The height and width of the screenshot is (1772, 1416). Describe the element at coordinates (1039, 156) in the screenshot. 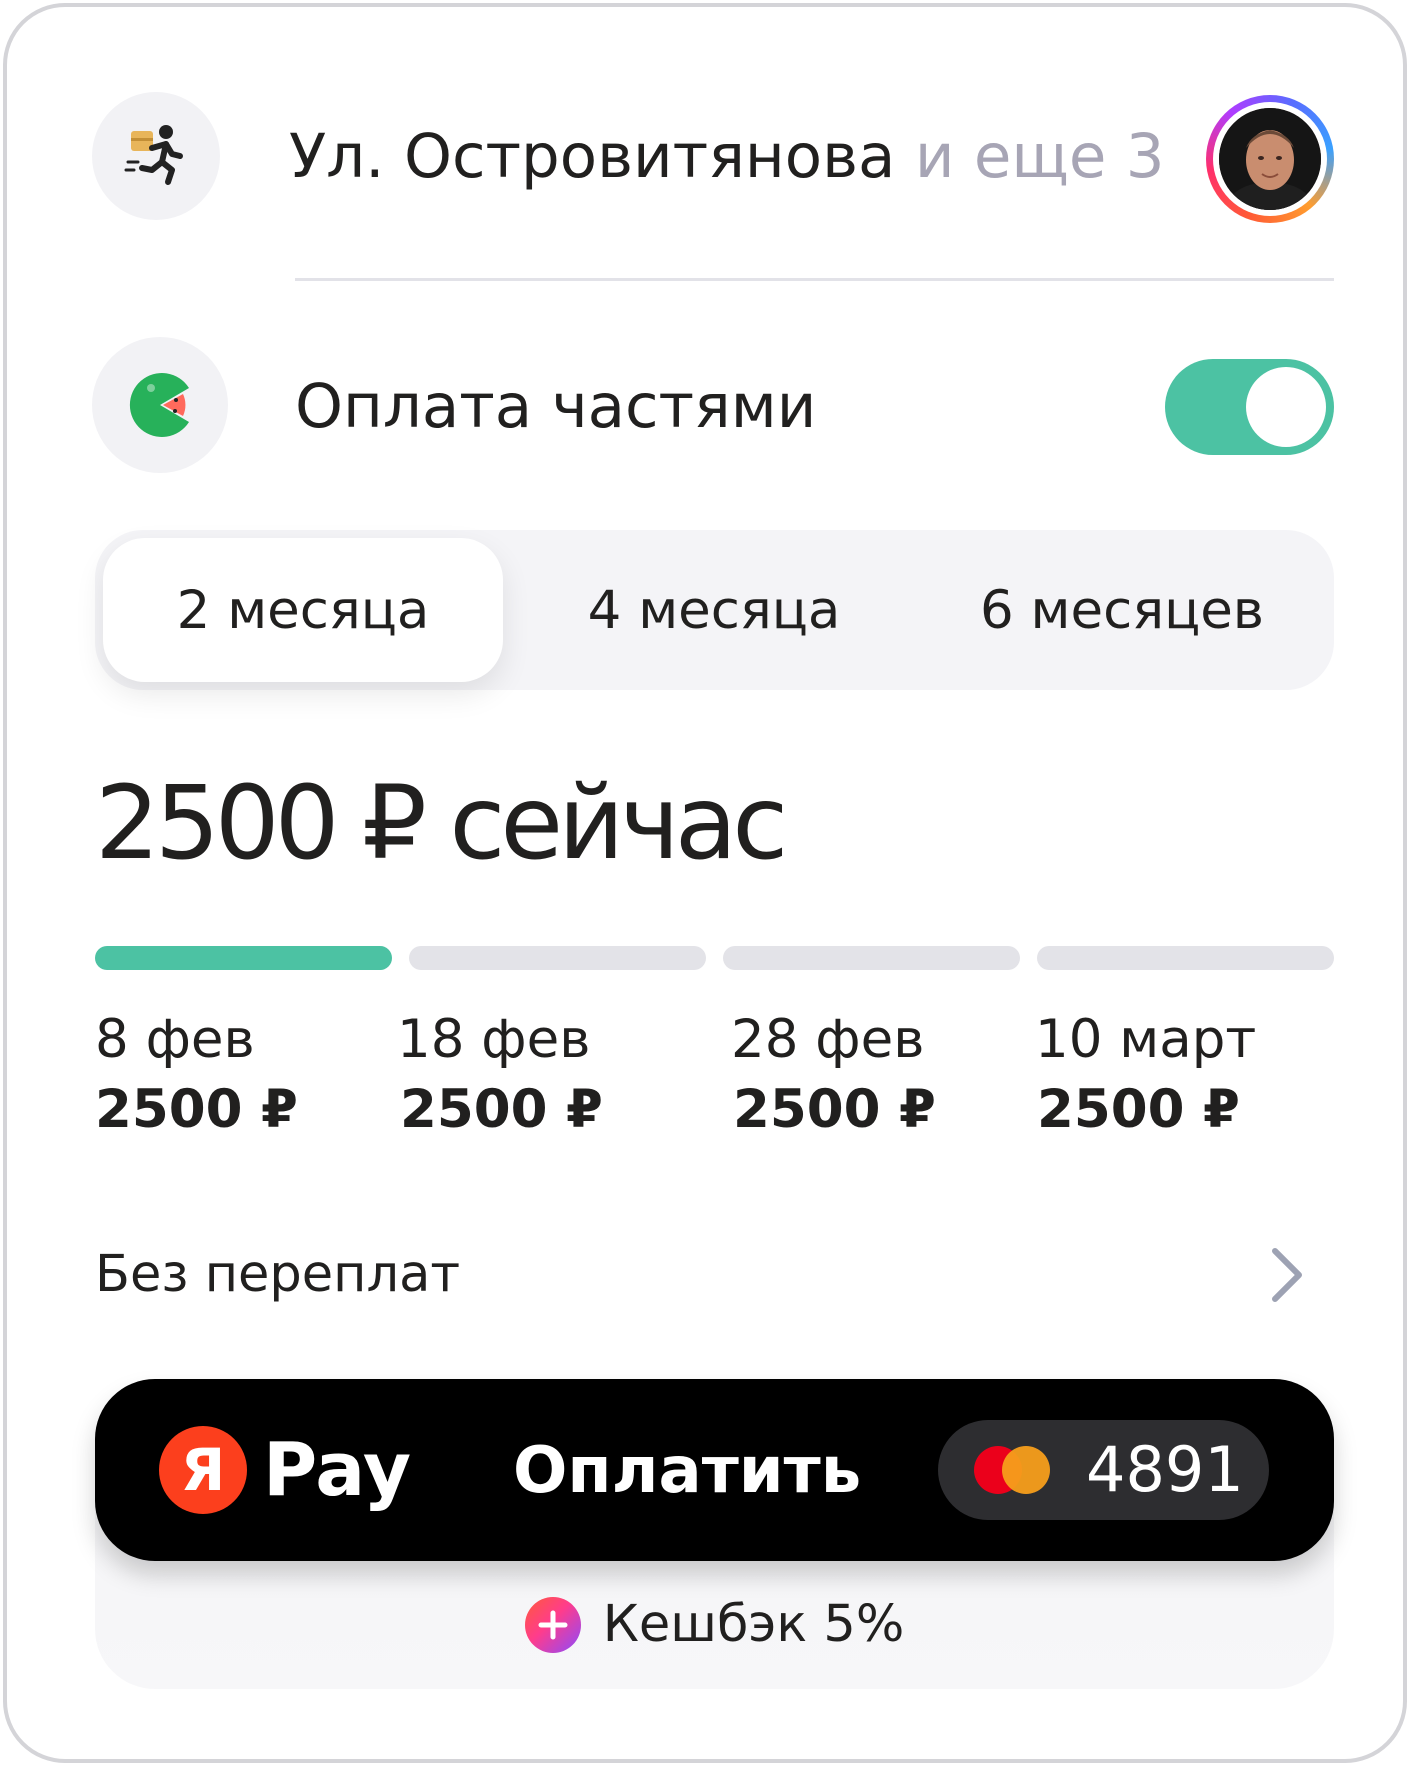

I see `address-more: и еще 3` at that location.